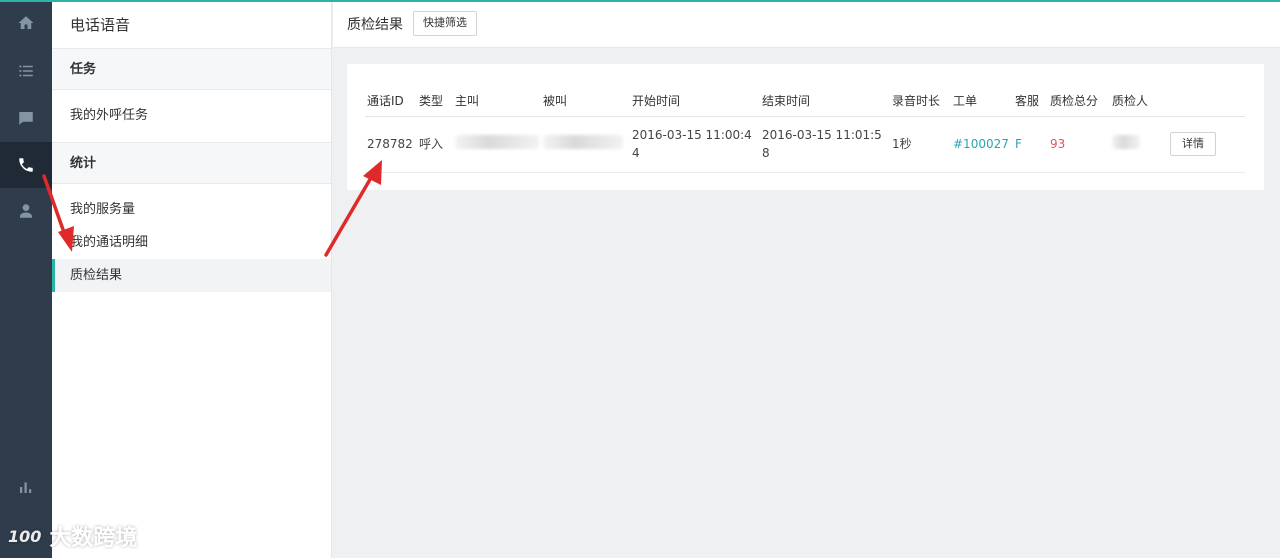 This screenshot has width=1280, height=558. I want to click on cell-inspector, so click(1139, 144).